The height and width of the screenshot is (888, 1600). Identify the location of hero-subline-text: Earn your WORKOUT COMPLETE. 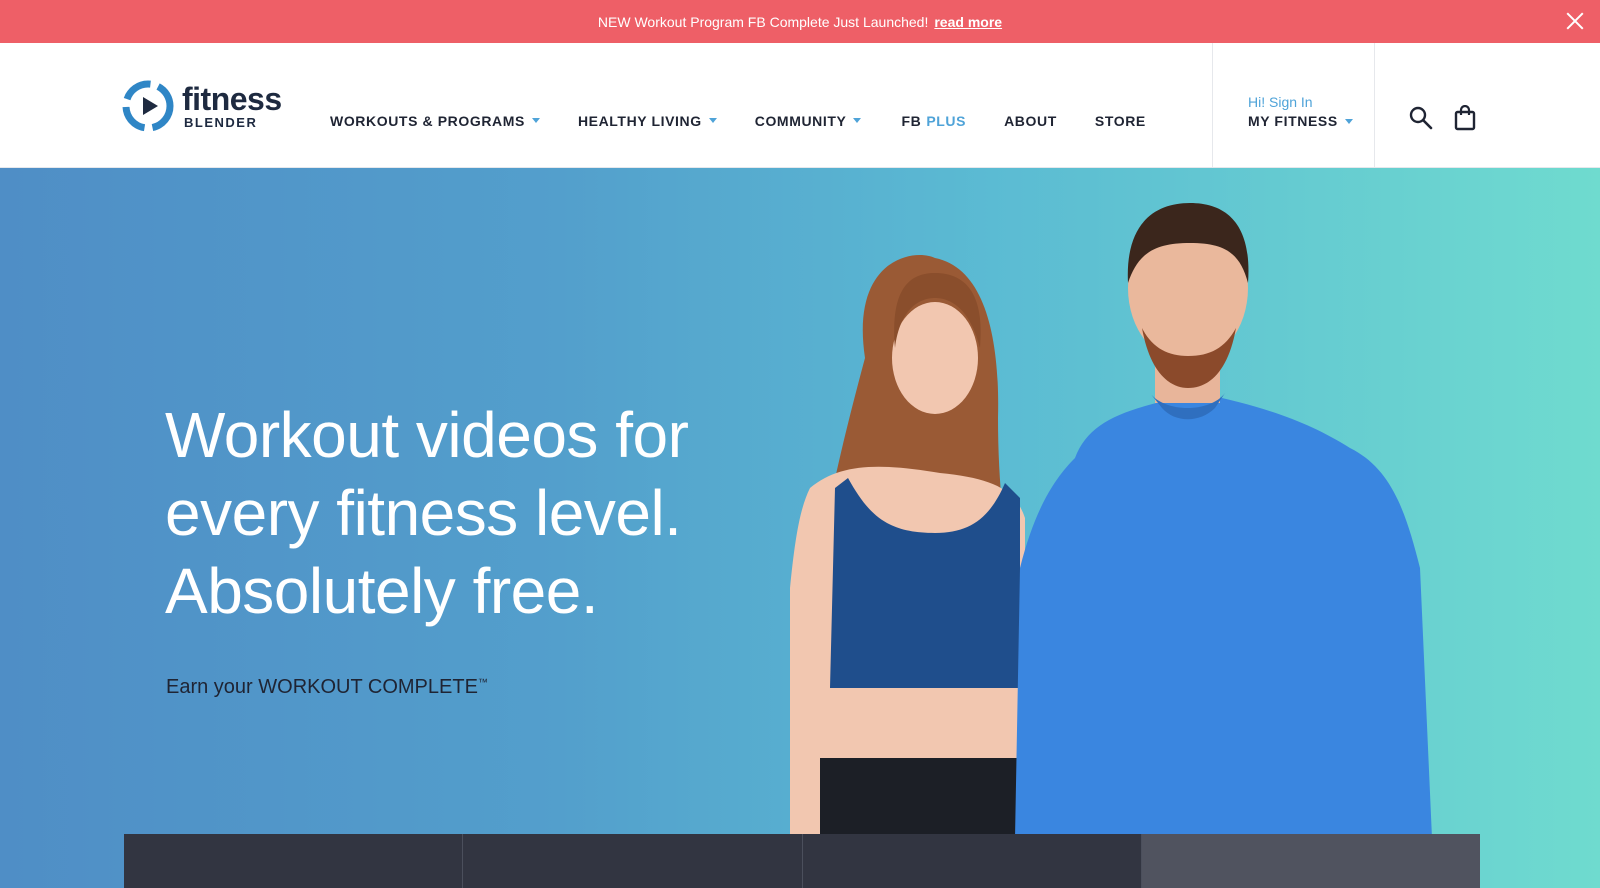
(322, 687).